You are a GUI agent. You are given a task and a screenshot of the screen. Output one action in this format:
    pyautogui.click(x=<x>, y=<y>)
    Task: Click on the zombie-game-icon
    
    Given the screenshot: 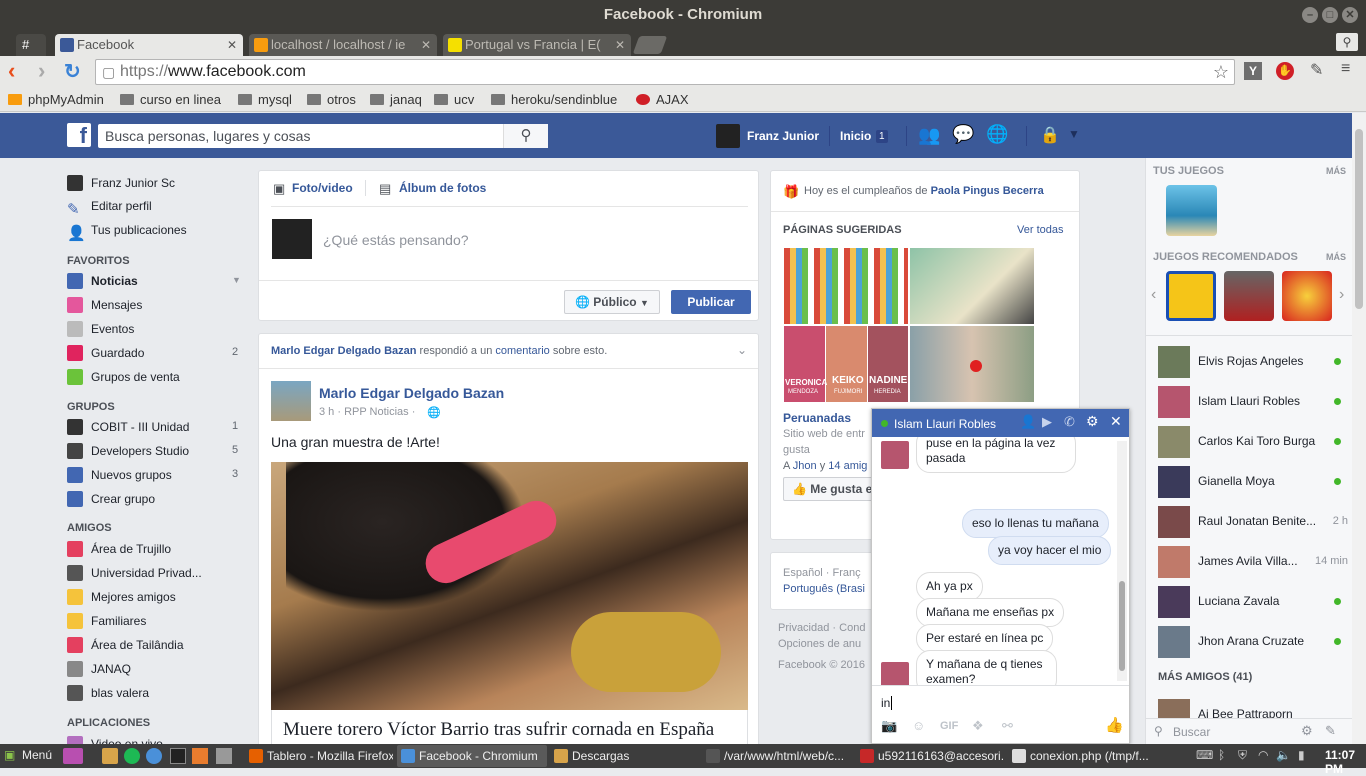 What is the action you would take?
    pyautogui.click(x=1249, y=296)
    